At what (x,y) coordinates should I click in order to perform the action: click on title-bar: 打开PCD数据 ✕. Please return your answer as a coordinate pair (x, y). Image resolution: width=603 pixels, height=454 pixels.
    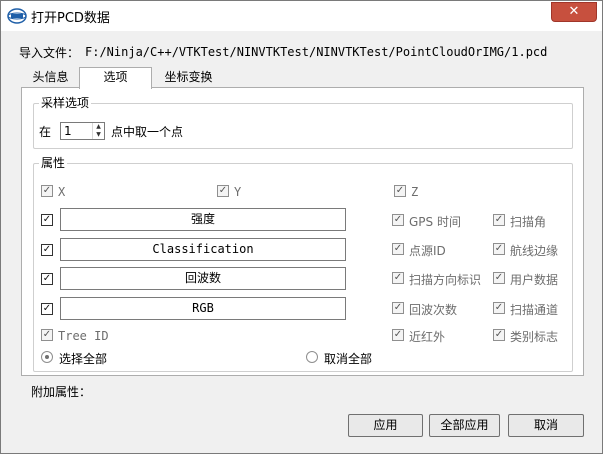
    Looking at the image, I should click on (301, 16).